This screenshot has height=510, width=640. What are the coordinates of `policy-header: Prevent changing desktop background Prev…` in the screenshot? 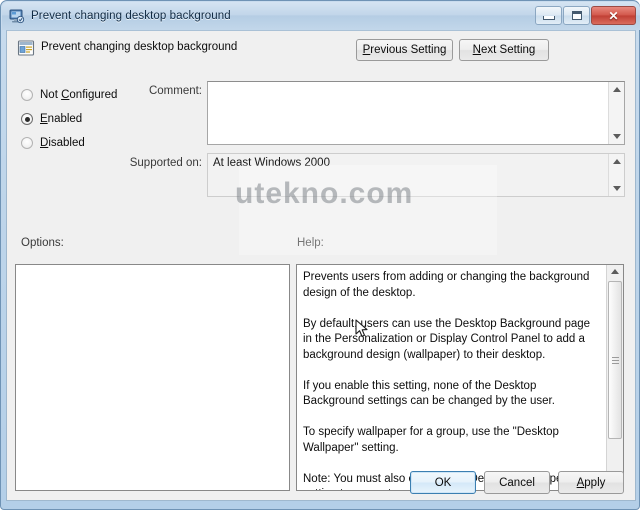 It's located at (321, 49).